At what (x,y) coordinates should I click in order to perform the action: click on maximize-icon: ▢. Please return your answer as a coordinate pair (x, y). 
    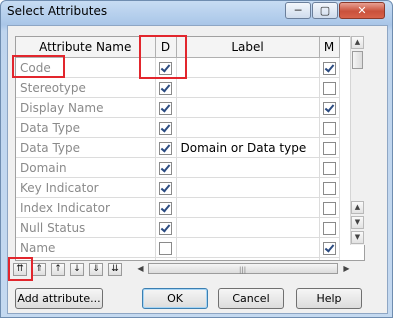
    Looking at the image, I should click on (325, 10).